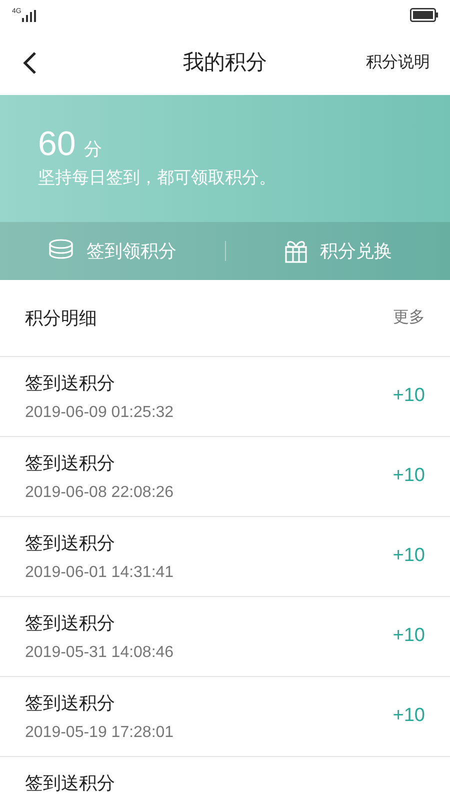  What do you see at coordinates (99, 653) in the screenshot?
I see `record-time: 2019-05-31 14:08:46` at bounding box center [99, 653].